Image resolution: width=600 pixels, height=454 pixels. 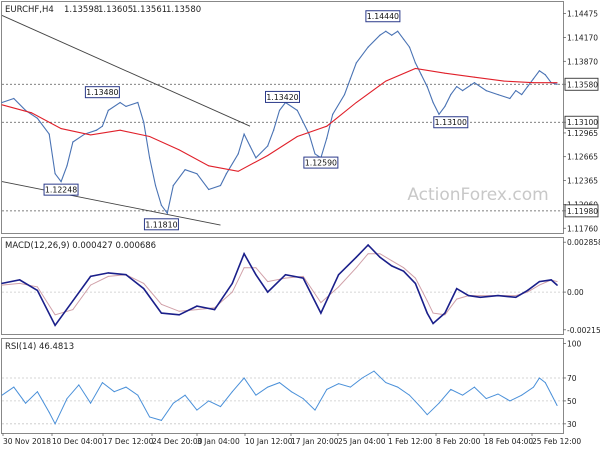 I want to click on x-tick-label-11: 25 Feb 12:00, so click(x=556, y=441).